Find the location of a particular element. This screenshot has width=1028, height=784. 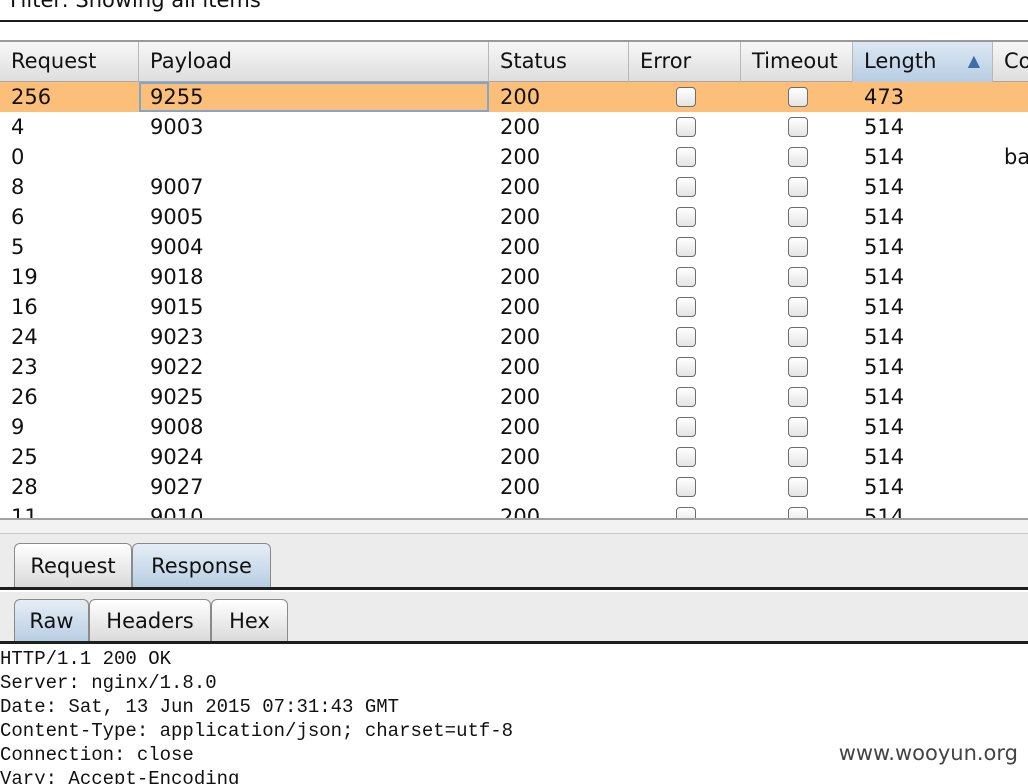

table-row: 0 200 514 ba is located at coordinates (514, 157).